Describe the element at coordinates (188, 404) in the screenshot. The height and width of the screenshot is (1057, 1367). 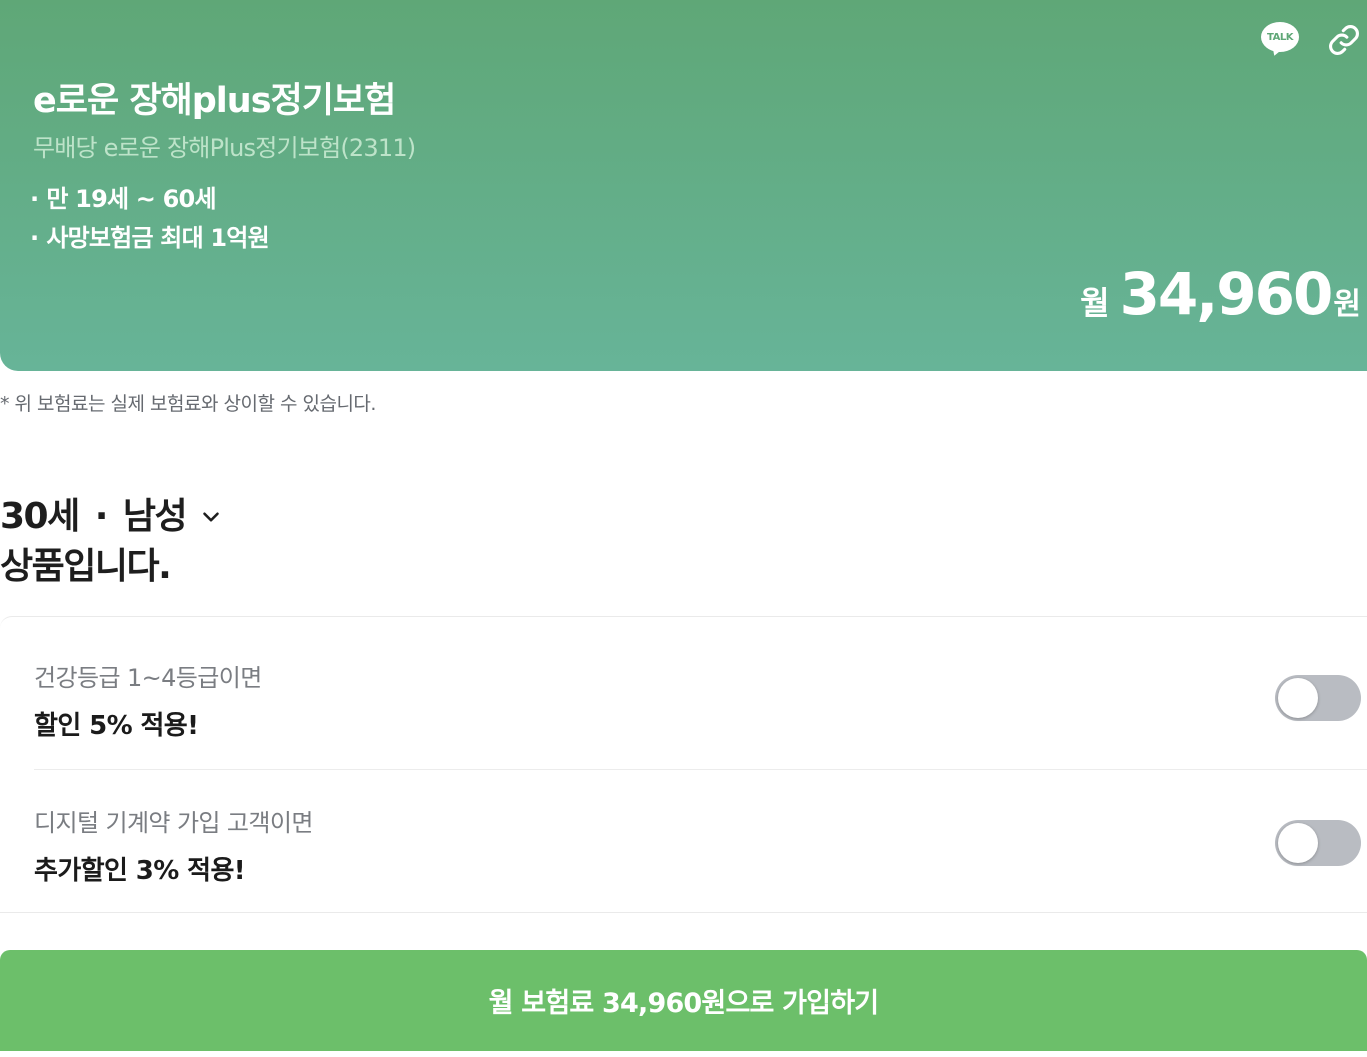
I see `premium-disclaimer: * 위 보험료는 실제 보험료와 상이할 수 있습니다.` at that location.